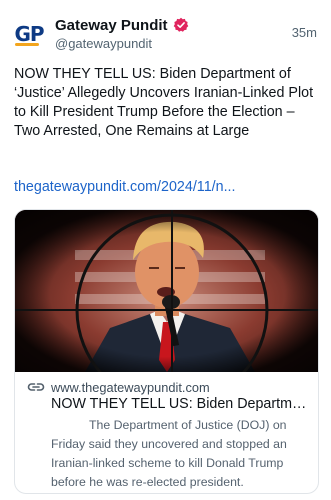 The height and width of the screenshot is (500, 331). Describe the element at coordinates (111, 25) in the screenshot. I see `display-name: Gateway Pundit` at that location.